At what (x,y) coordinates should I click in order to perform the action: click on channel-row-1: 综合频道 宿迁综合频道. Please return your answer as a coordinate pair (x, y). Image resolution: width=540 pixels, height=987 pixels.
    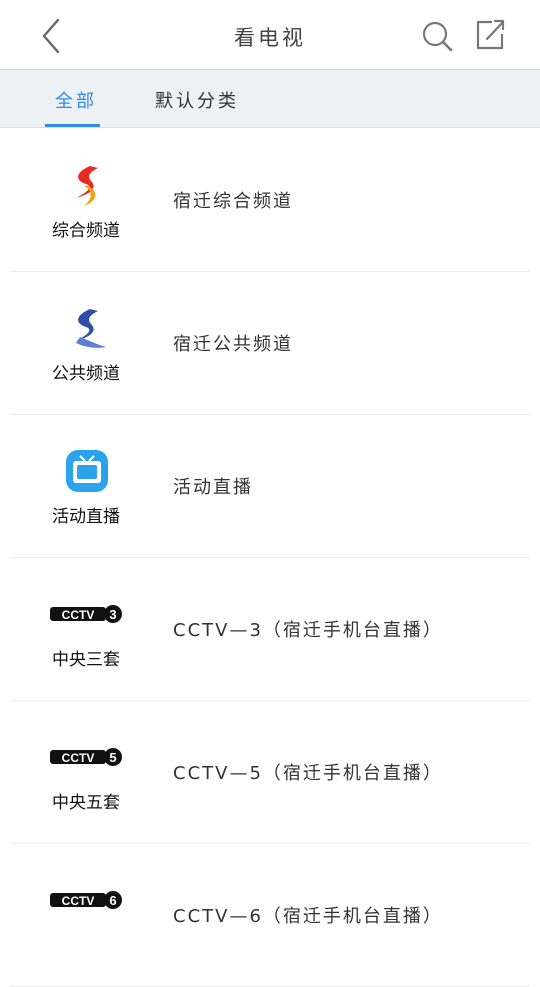
    Looking at the image, I should click on (270, 200).